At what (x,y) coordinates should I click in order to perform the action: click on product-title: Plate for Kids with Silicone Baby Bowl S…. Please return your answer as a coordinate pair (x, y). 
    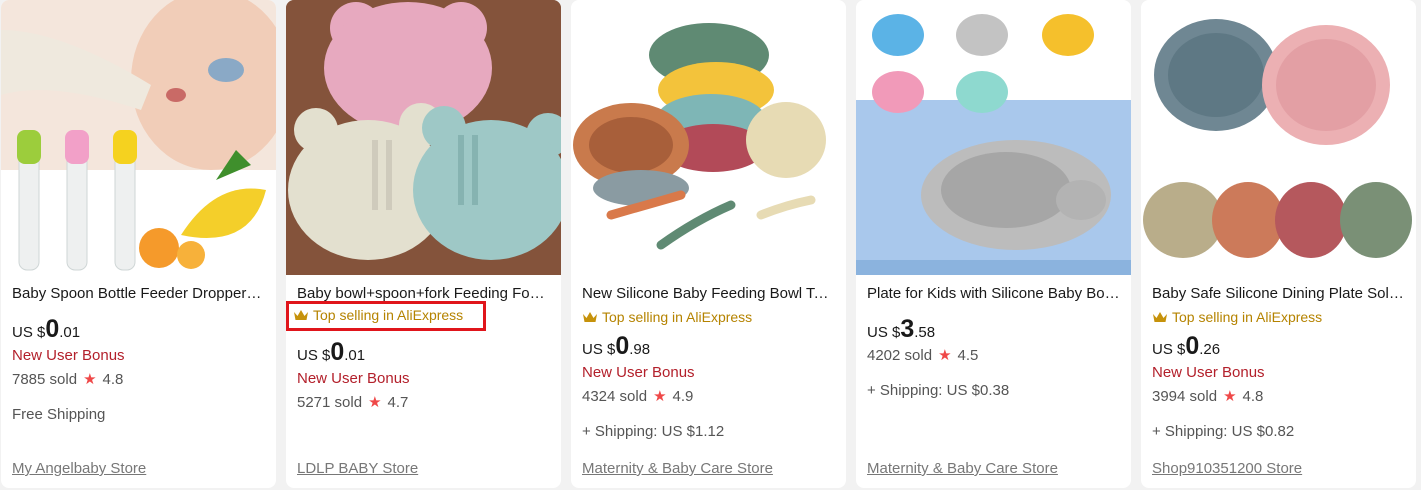
    Looking at the image, I should click on (993, 293).